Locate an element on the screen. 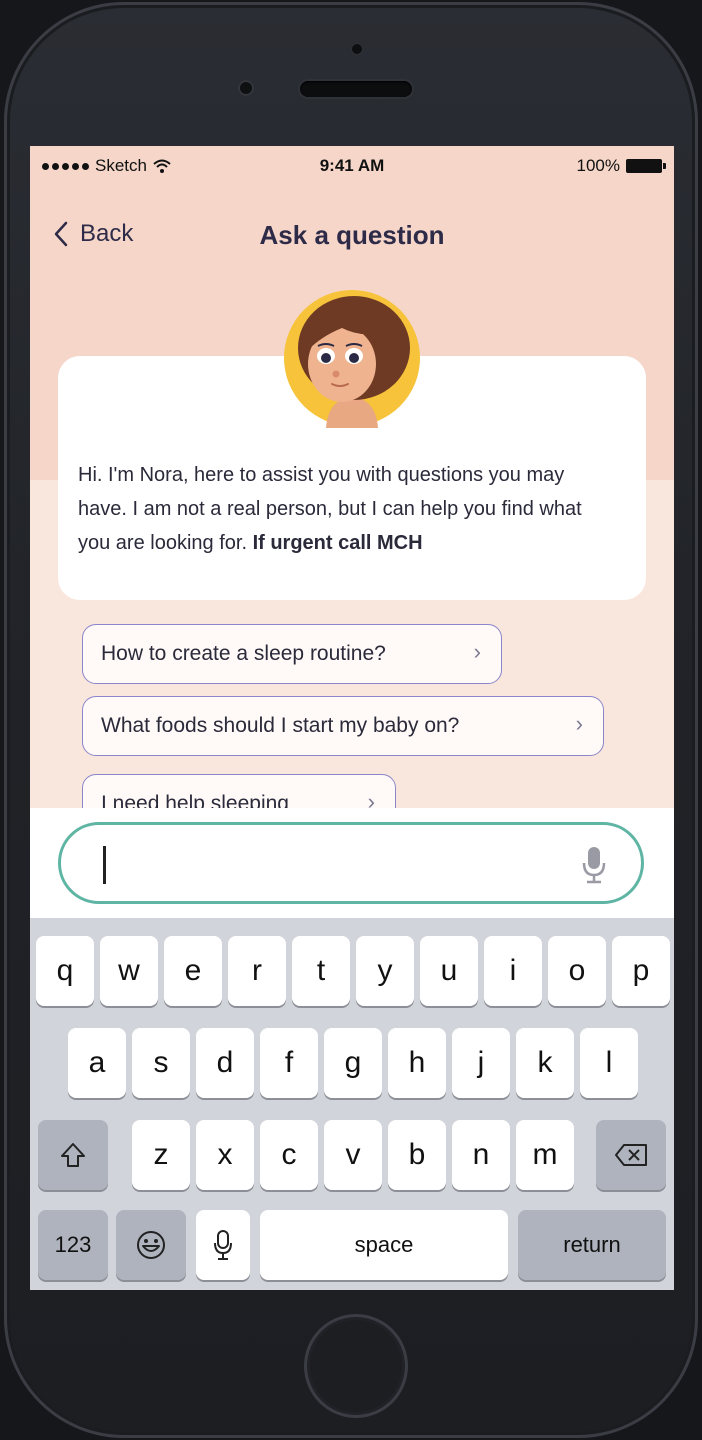 The image size is (702, 1440). key-s: s is located at coordinates (161, 1063).